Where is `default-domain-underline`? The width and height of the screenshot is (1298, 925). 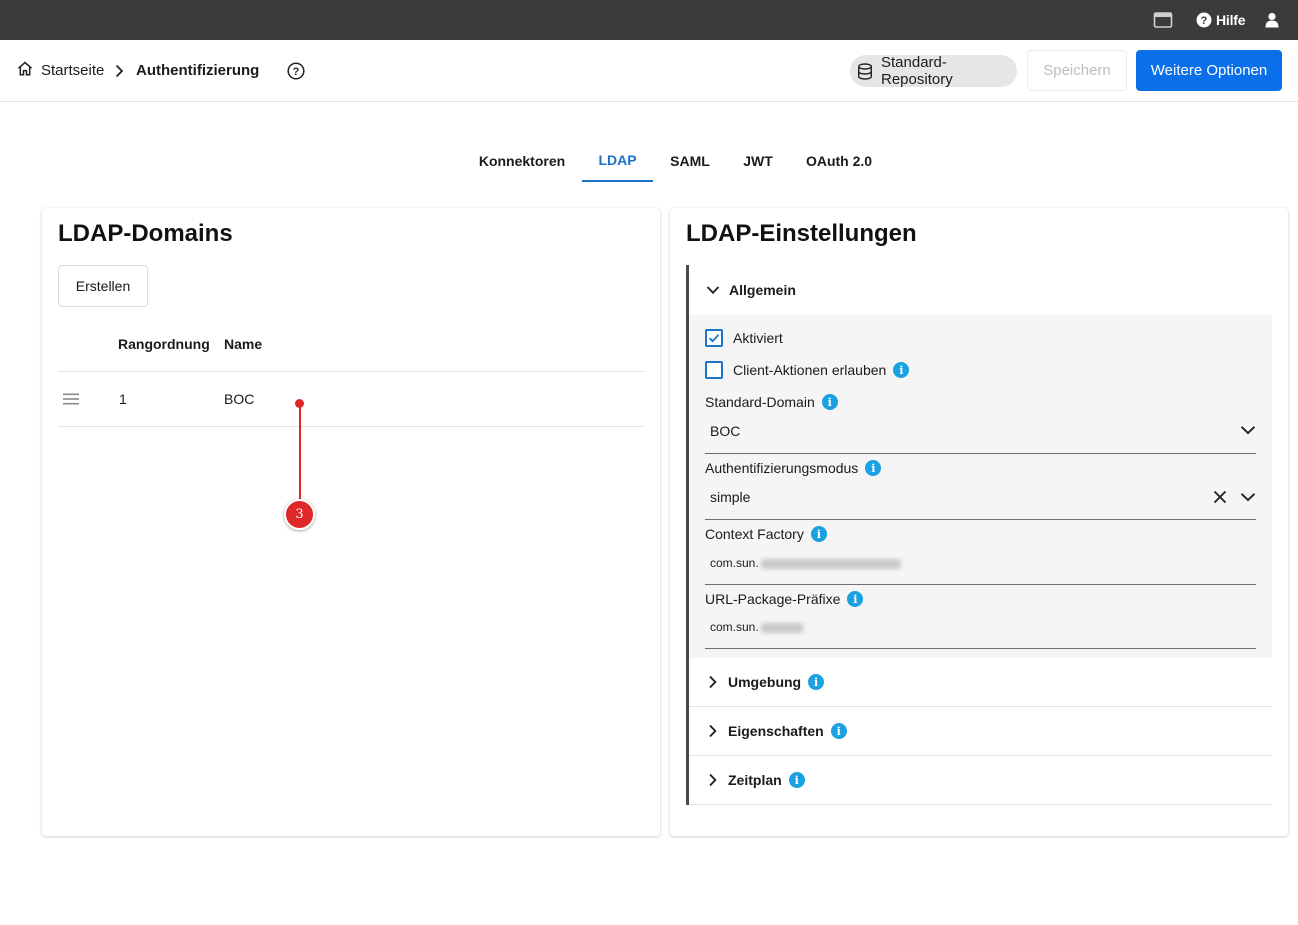
default-domain-underline is located at coordinates (980, 453).